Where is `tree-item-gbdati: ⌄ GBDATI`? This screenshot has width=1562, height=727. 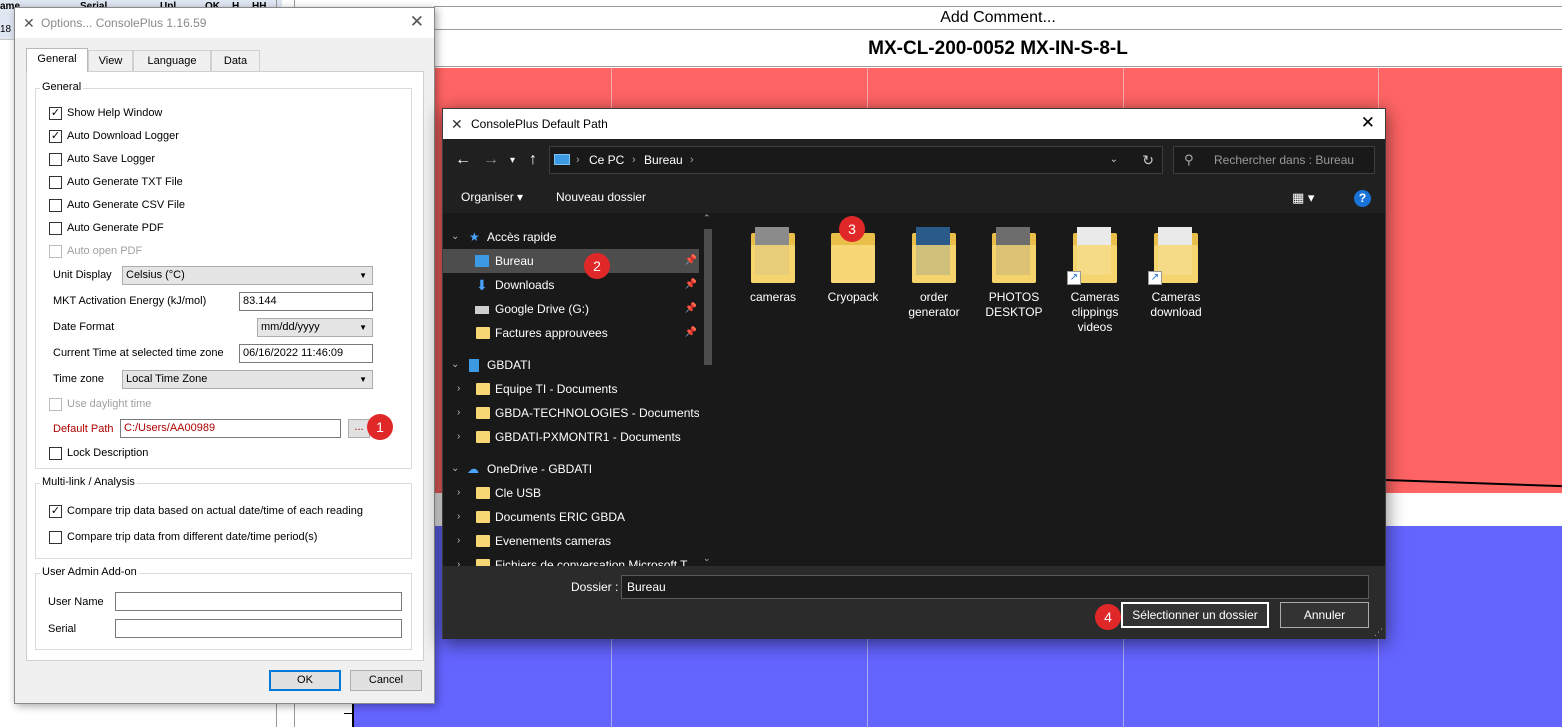
tree-item-gbdati: ⌄ GBDATI is located at coordinates (571, 365).